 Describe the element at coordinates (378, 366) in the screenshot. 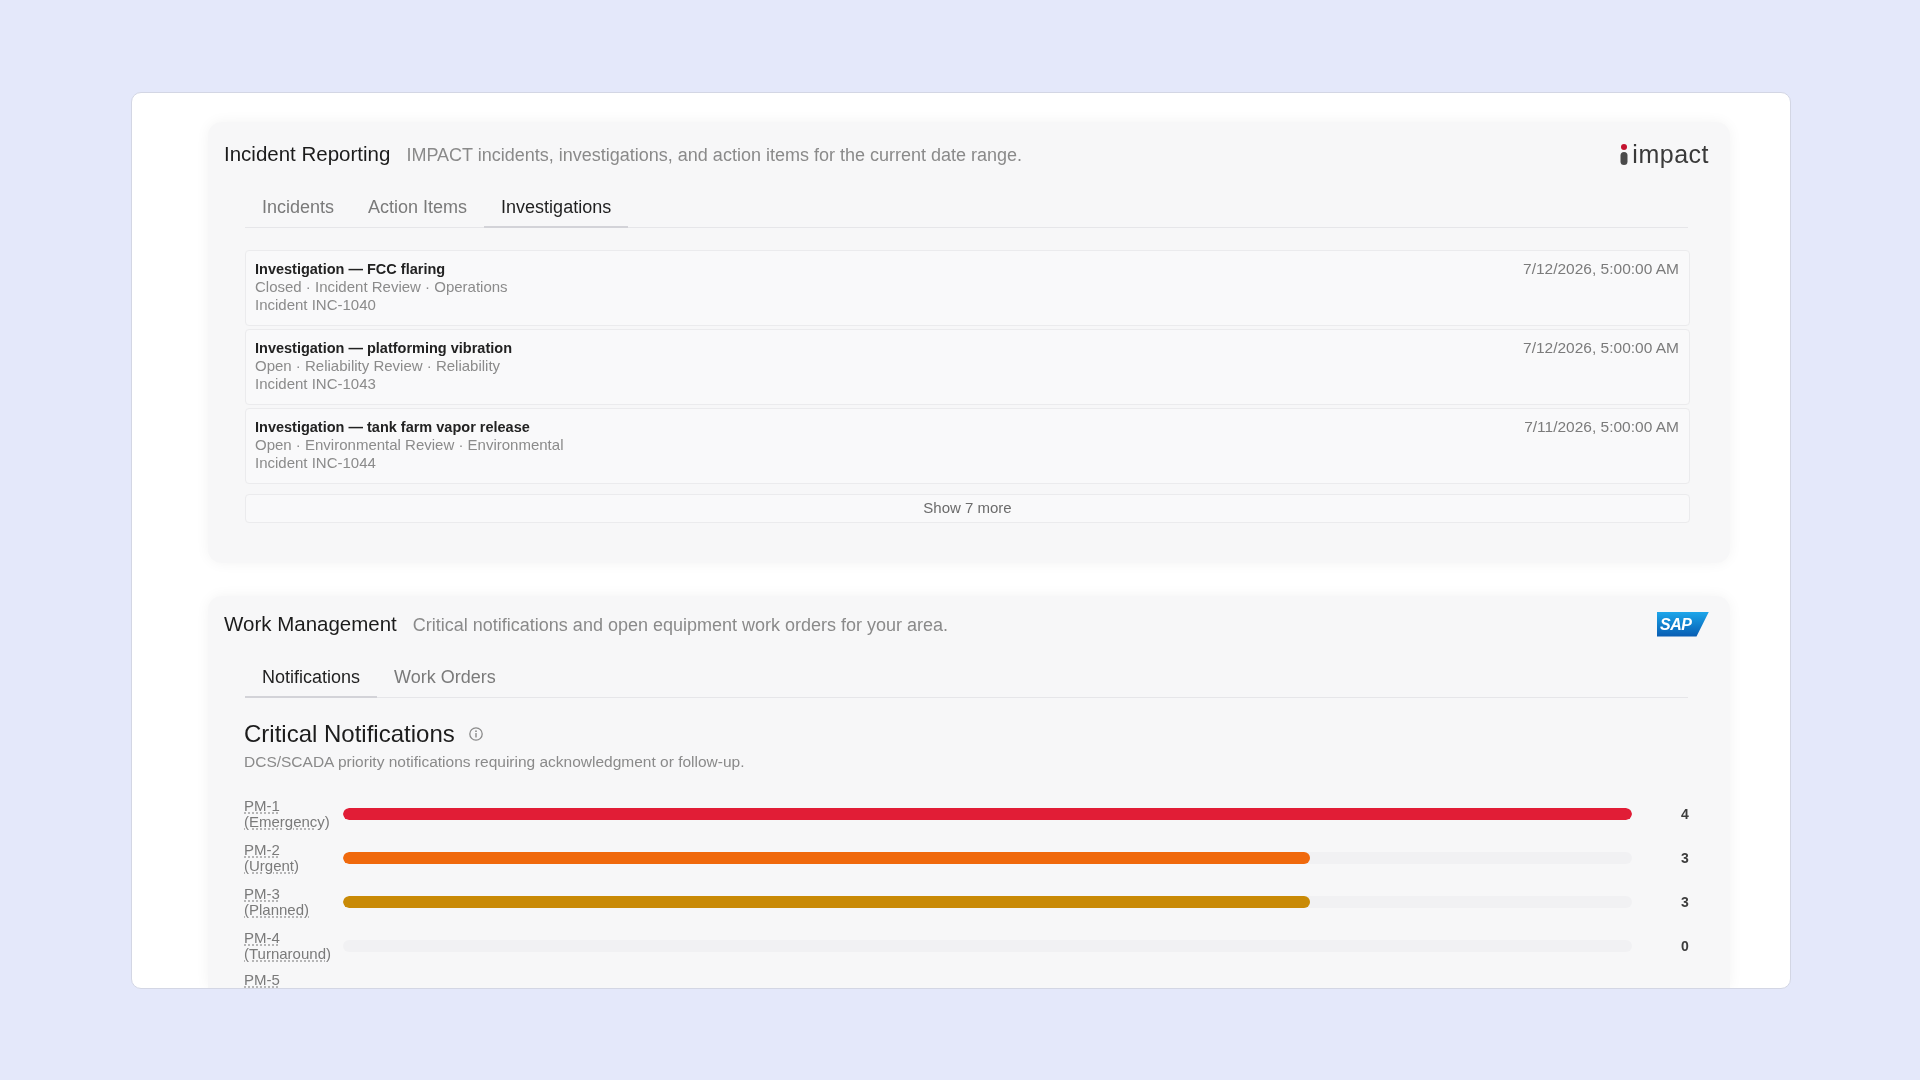

I see `investigation-meta: Open · Reliability Review · Reliability` at that location.